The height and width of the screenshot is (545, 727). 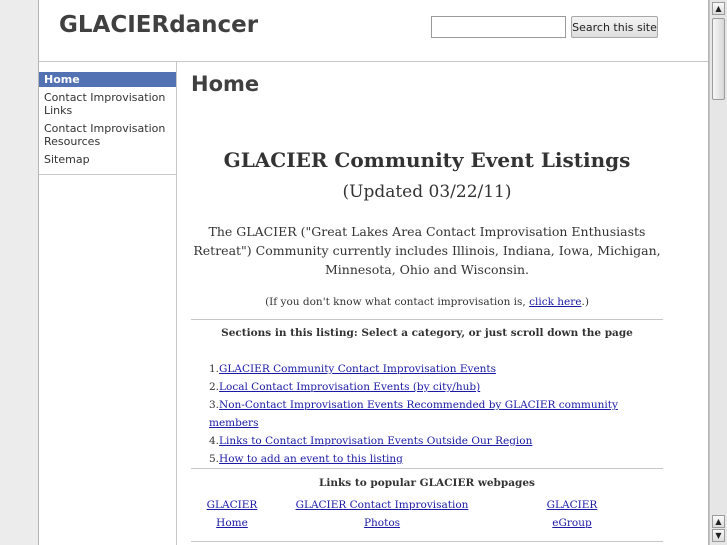 I want to click on link-line: Home, so click(x=232, y=523).